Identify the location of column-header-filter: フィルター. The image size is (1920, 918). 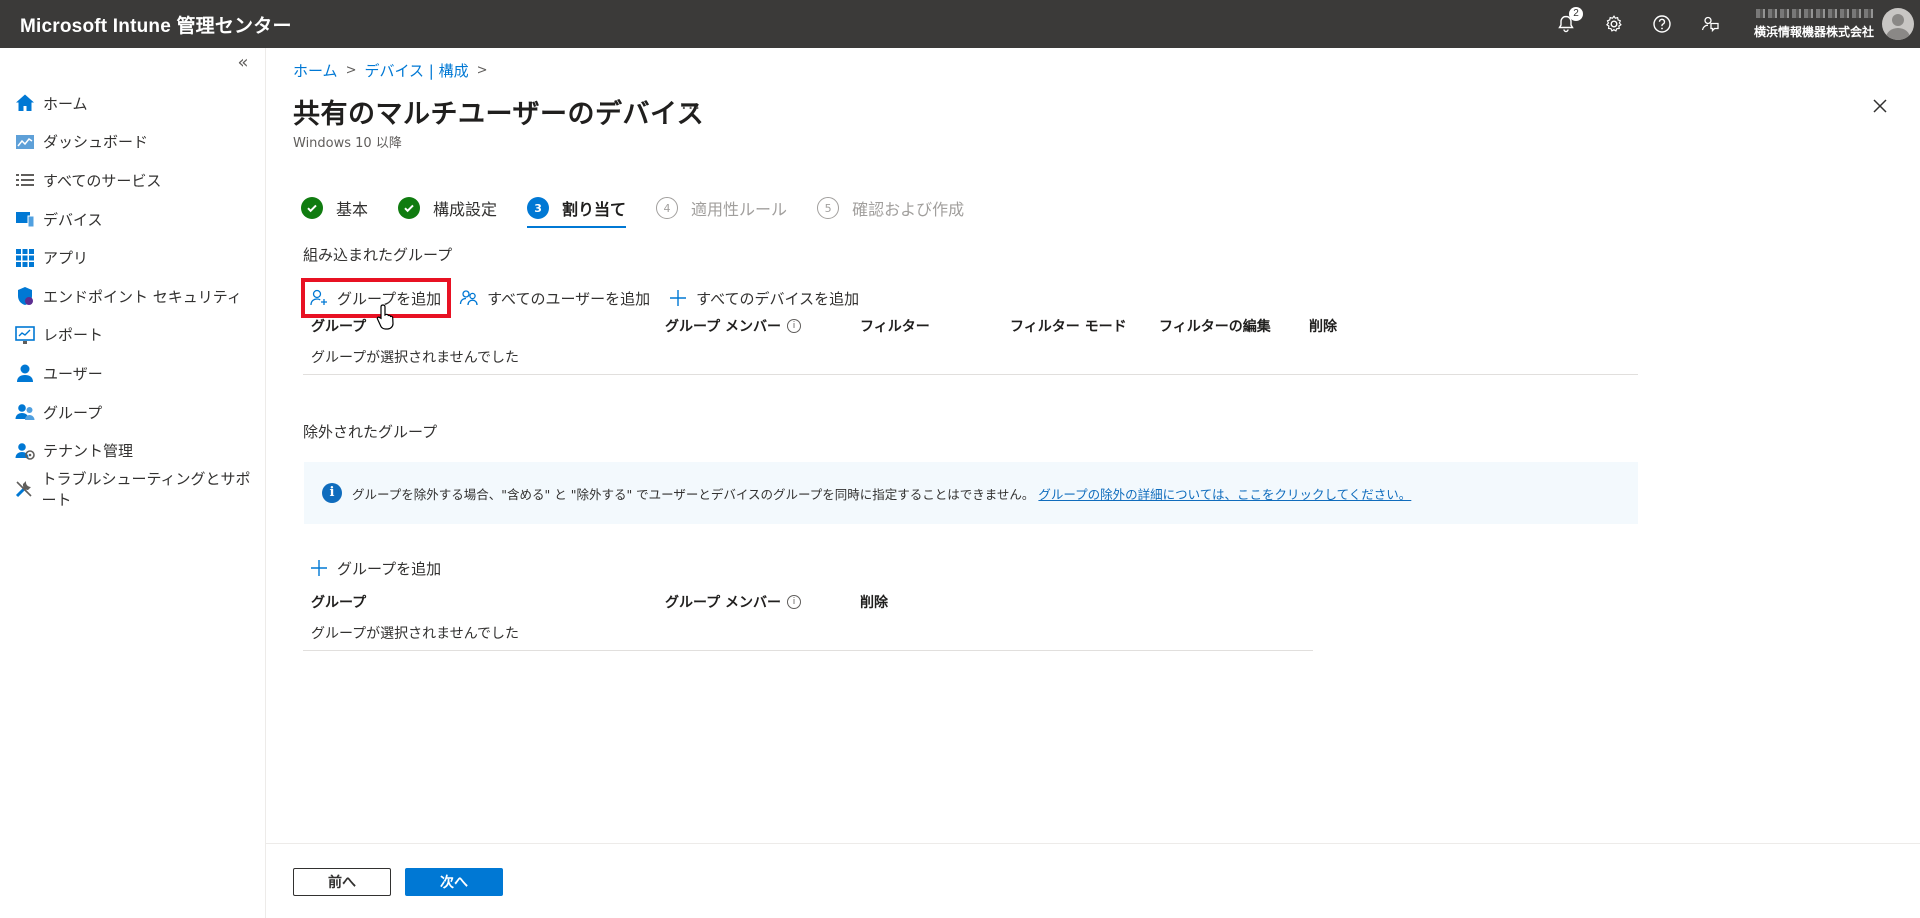
(895, 326).